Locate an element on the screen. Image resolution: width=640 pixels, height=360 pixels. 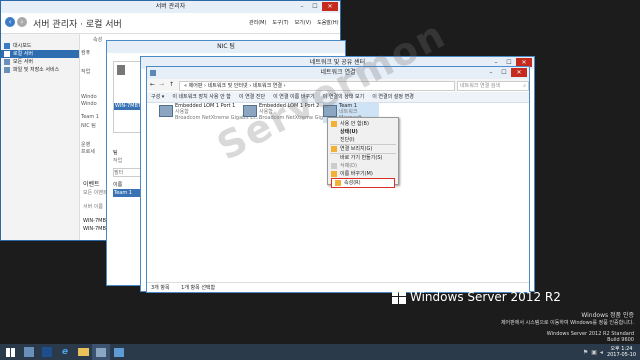
selected-count: 1개 항목 선택함 is located at coordinates (198, 288).